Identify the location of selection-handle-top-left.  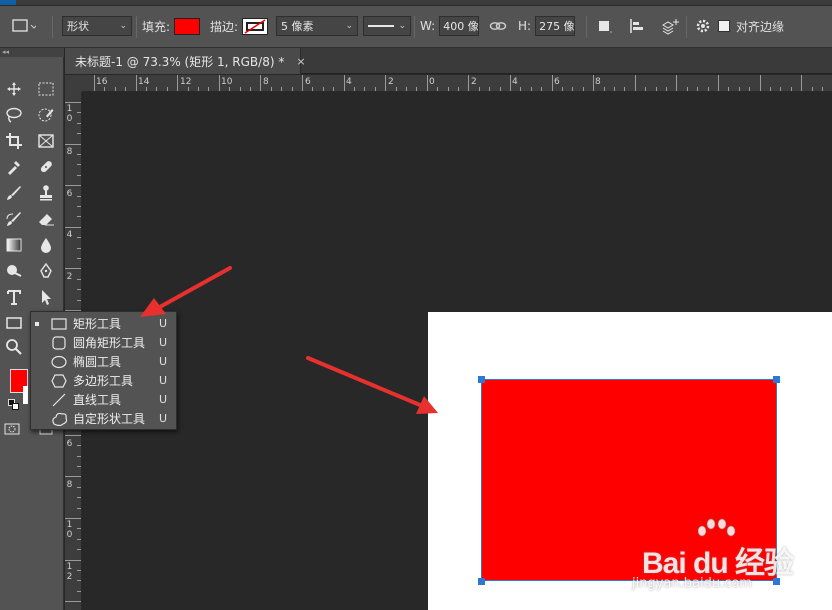
(481, 379).